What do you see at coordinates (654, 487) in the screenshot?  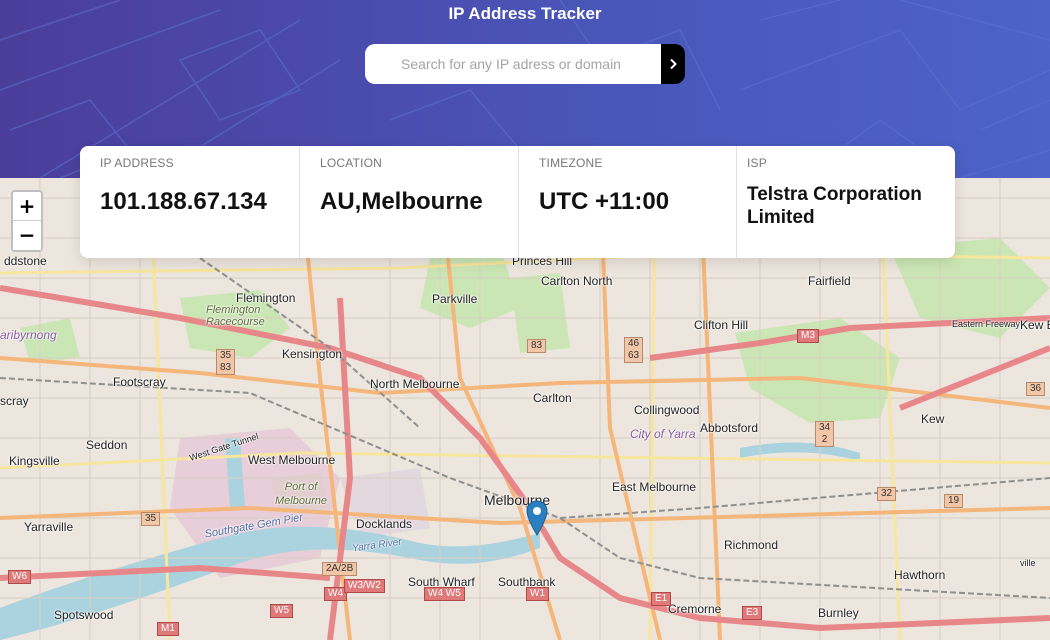 I see `place-label: East Melbourne` at bounding box center [654, 487].